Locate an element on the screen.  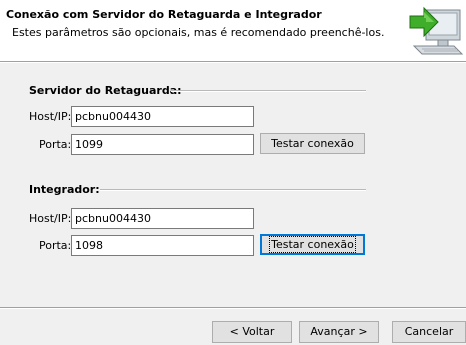
retaguarda-host-label: Host/IP: is located at coordinates (50, 116).